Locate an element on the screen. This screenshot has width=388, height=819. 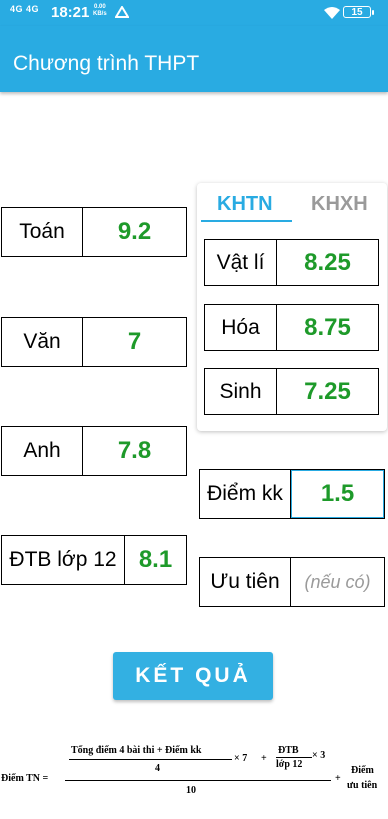
drive-icon is located at coordinates (122, 14).